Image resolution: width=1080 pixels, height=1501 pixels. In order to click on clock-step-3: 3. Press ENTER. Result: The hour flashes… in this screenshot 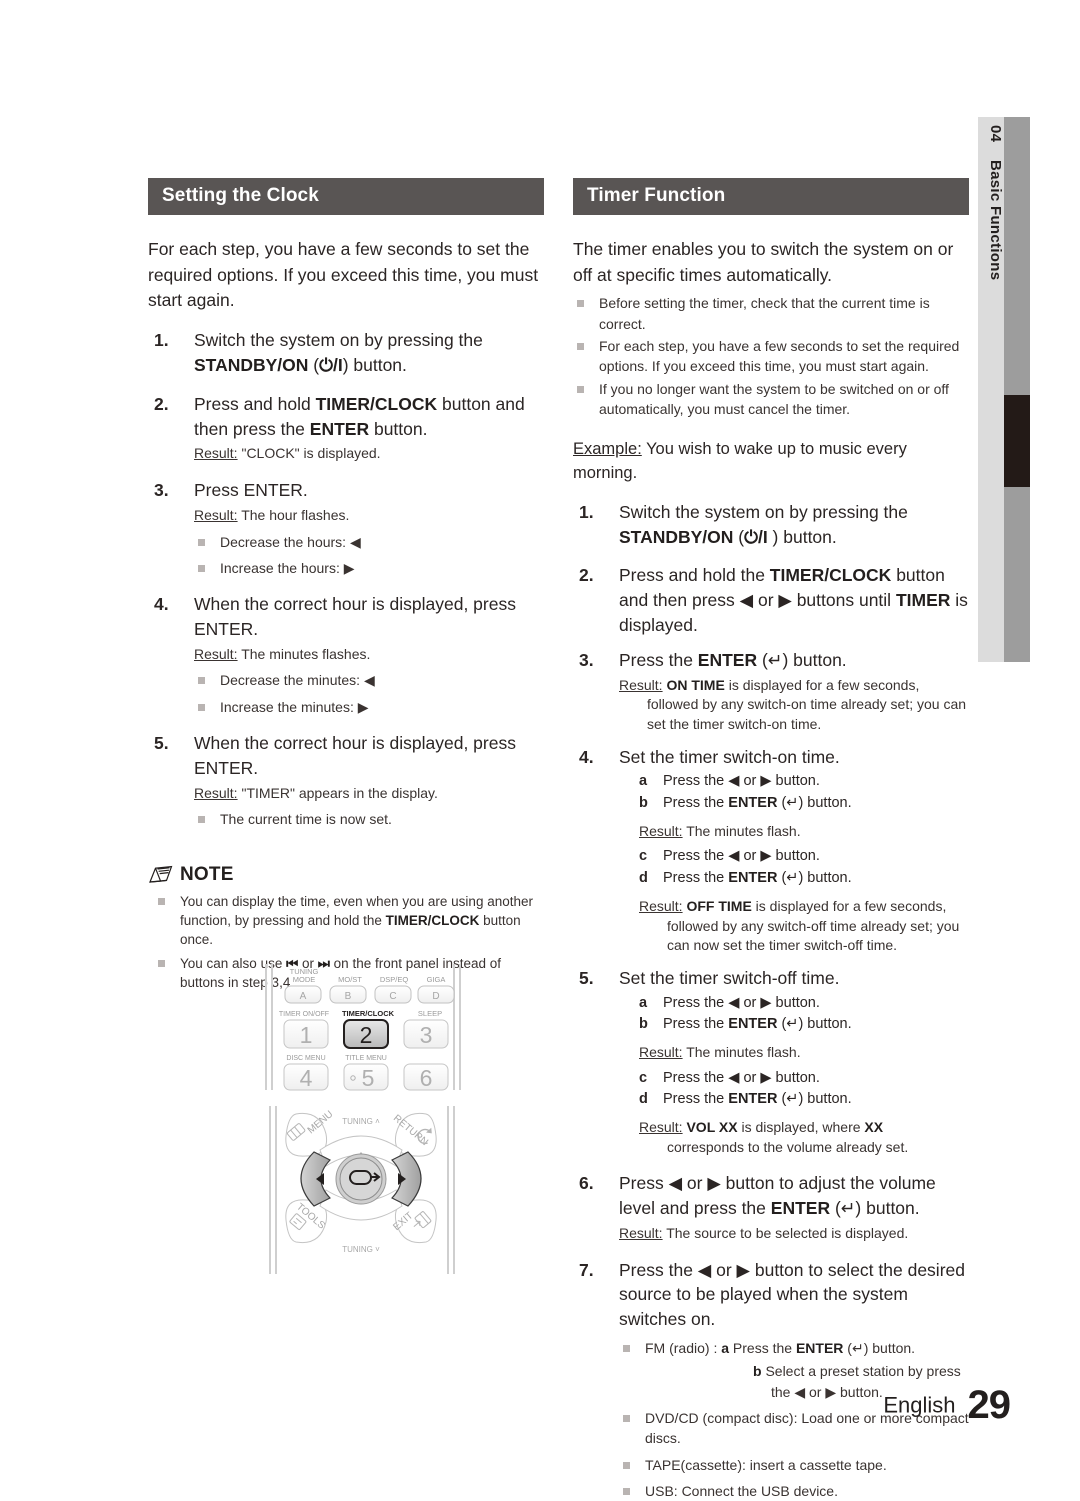, I will do `click(346, 528)`.